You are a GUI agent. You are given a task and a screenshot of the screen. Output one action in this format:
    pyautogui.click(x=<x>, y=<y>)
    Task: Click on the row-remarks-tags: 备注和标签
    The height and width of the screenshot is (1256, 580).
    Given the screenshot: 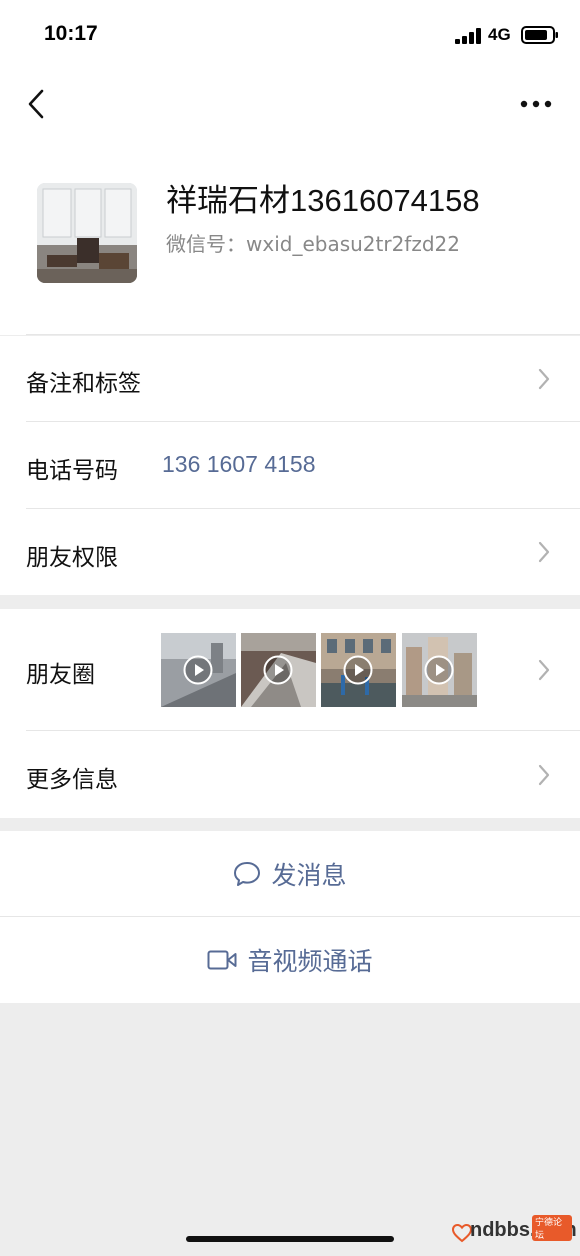 What is the action you would take?
    pyautogui.click(x=290, y=379)
    